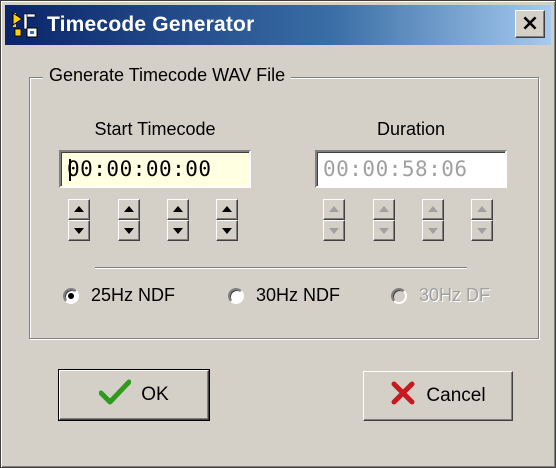 This screenshot has width=556, height=468. I want to click on cancel-button: Cancel, so click(438, 396).